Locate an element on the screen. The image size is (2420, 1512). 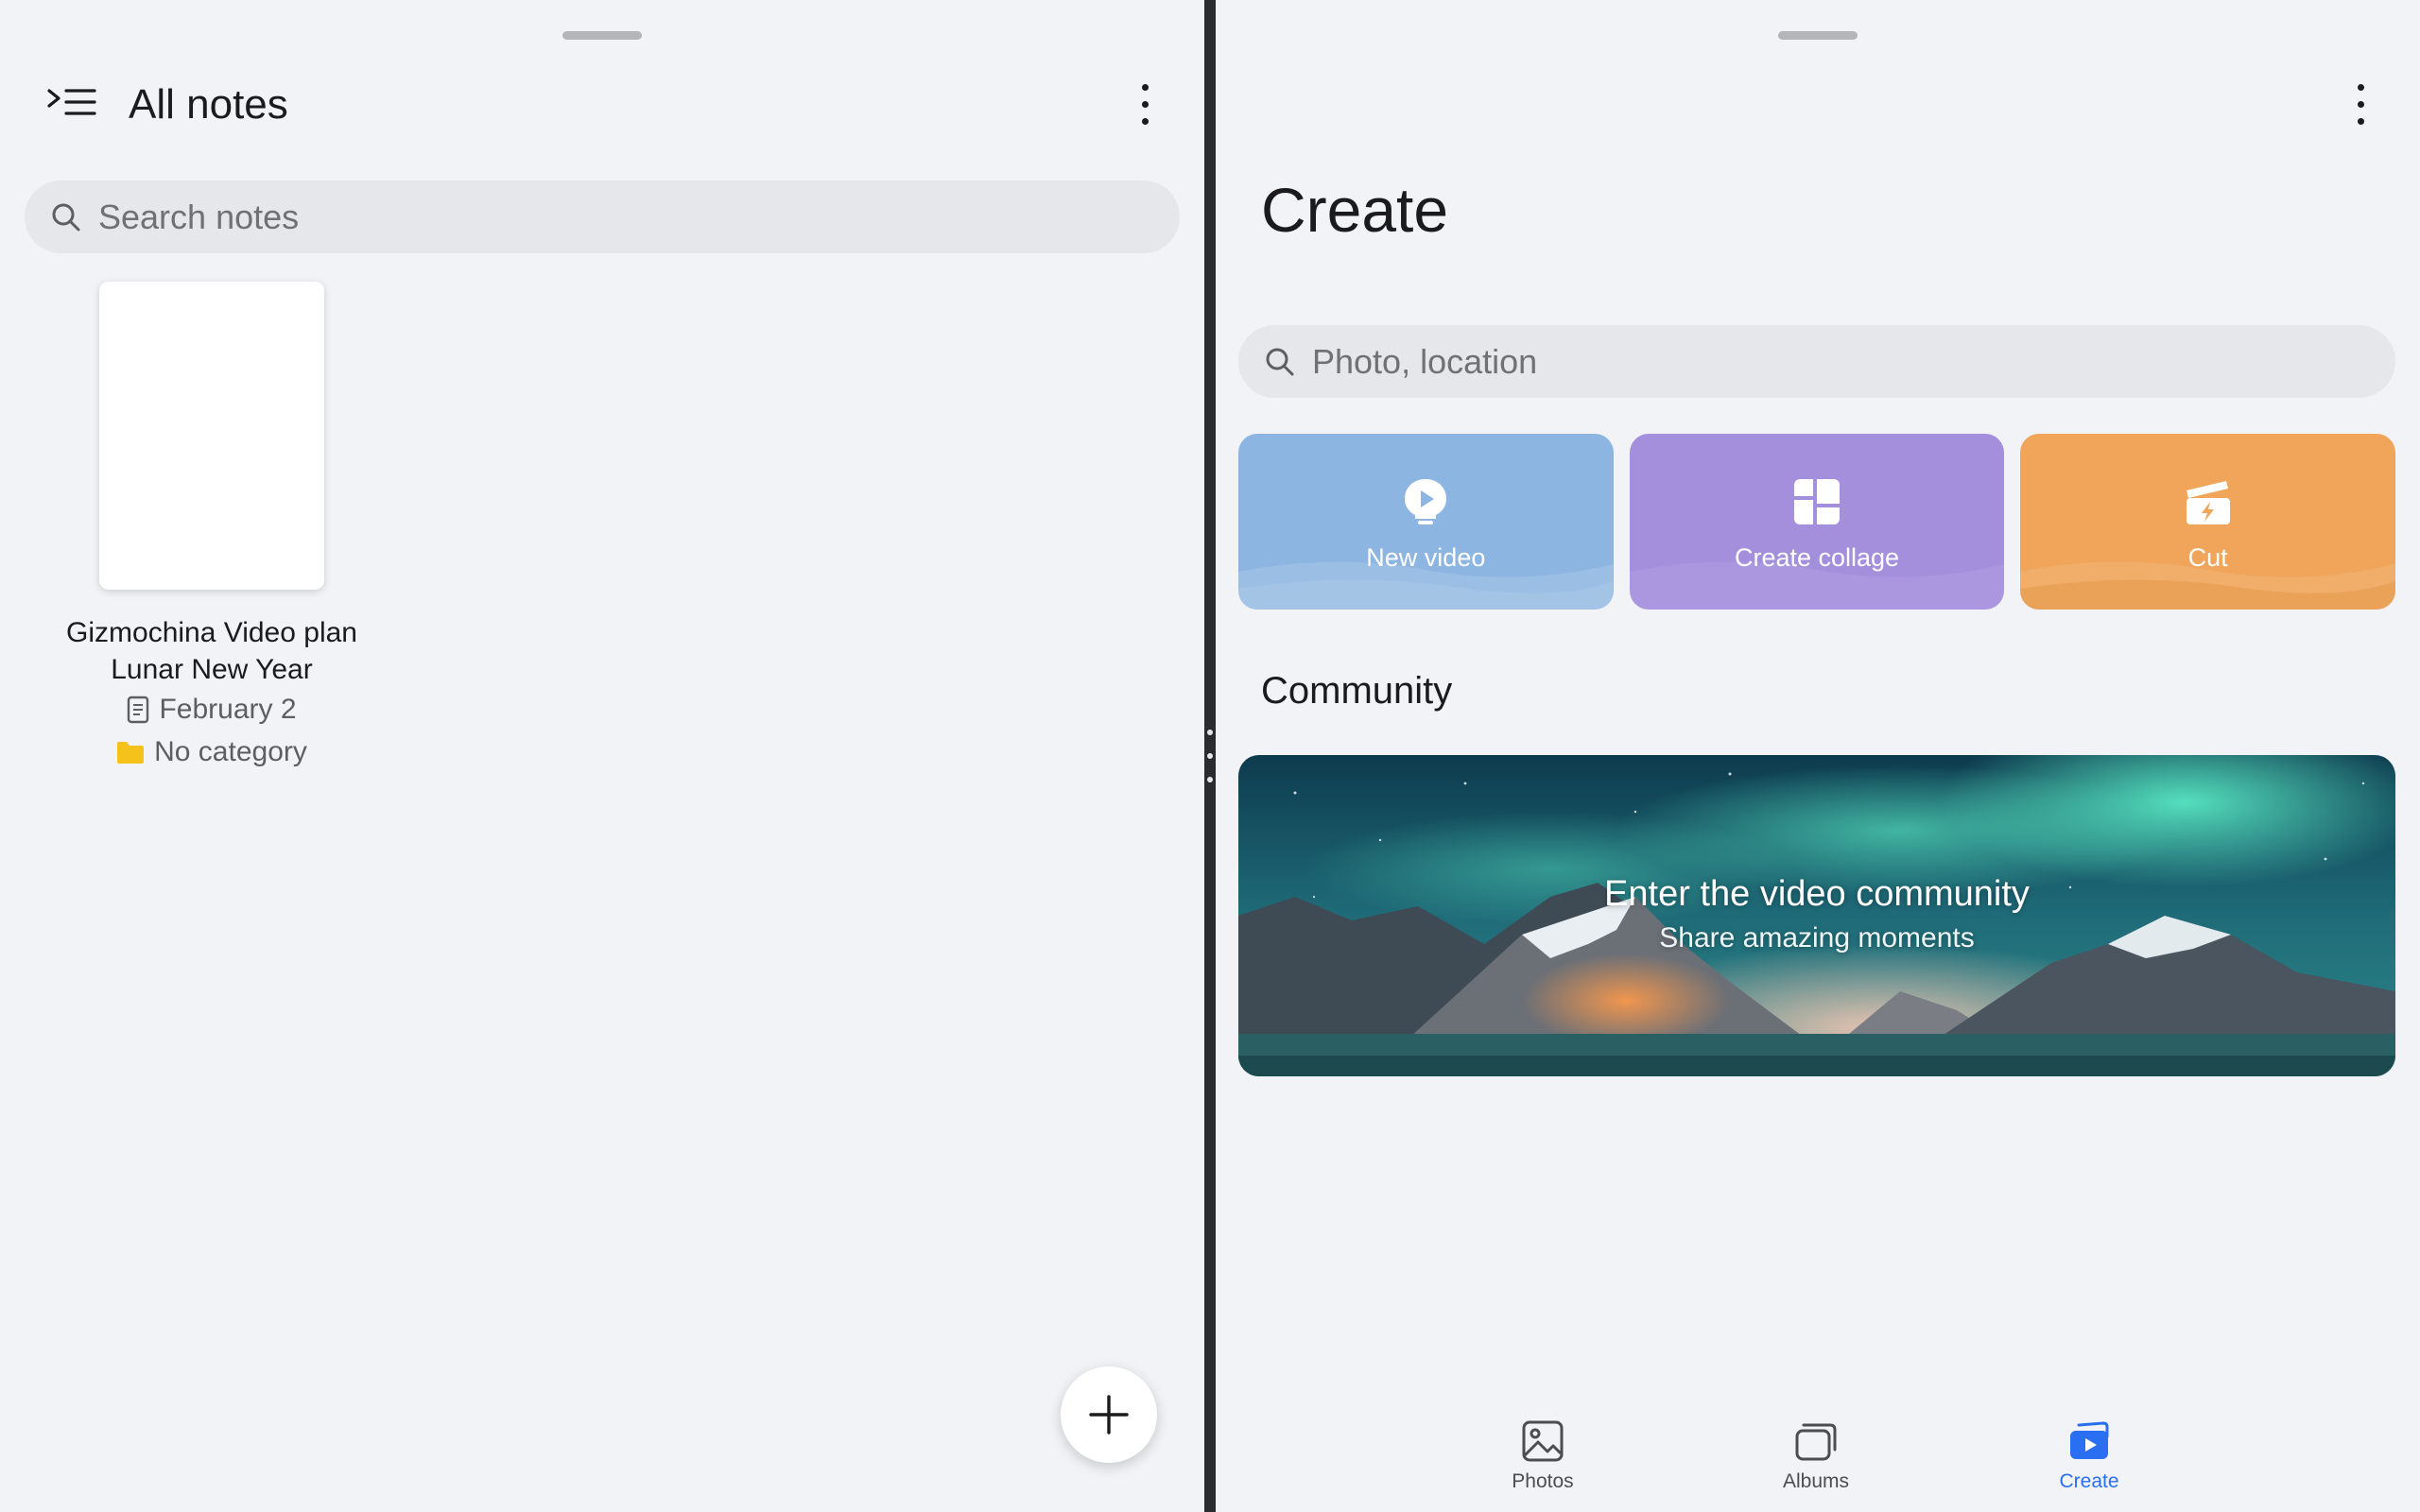
nav-photos: Photos is located at coordinates (1542, 1446).